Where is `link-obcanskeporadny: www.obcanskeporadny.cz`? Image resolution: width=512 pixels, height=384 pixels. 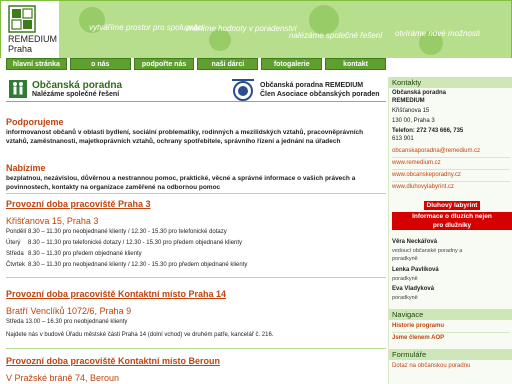 link-obcanskeporadny: www.obcanskeporadny.cz is located at coordinates (426, 175).